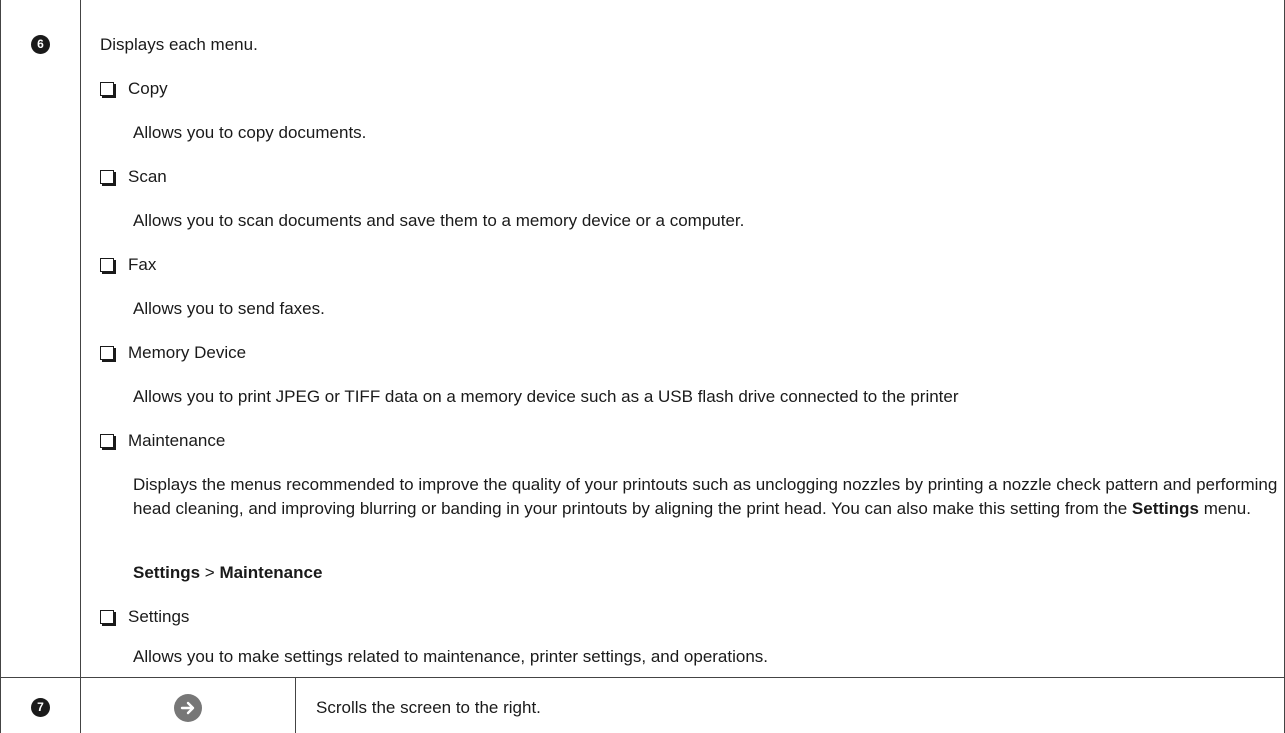 Image resolution: width=1285 pixels, height=733 pixels. I want to click on table-row-divider, so click(642, 677).